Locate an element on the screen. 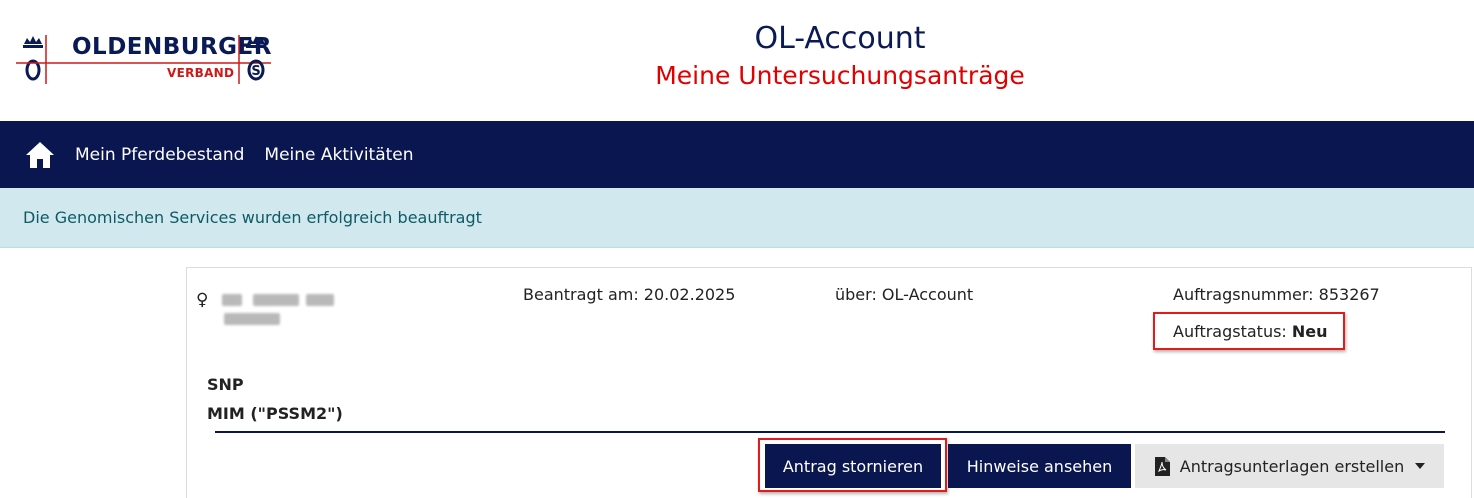 The image size is (1474, 498). service-item: SNP is located at coordinates (225, 384).